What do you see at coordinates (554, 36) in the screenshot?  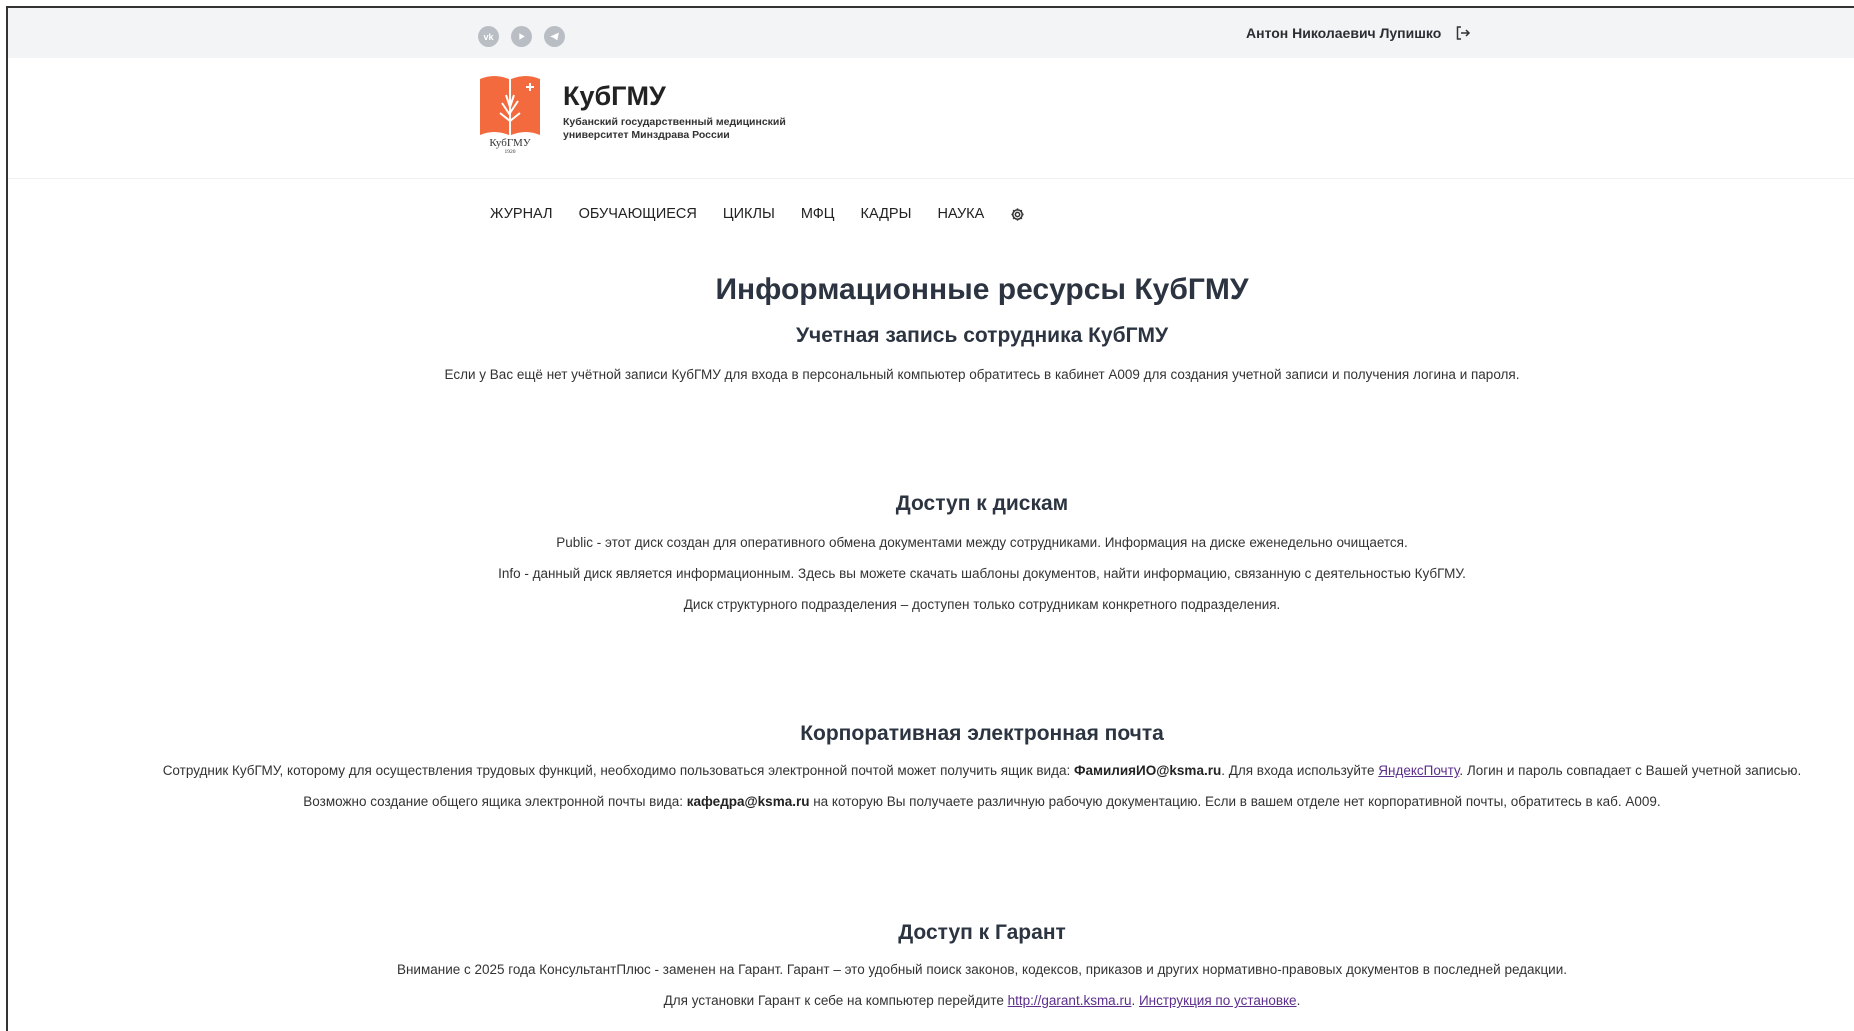 I see `telegram-icon` at bounding box center [554, 36].